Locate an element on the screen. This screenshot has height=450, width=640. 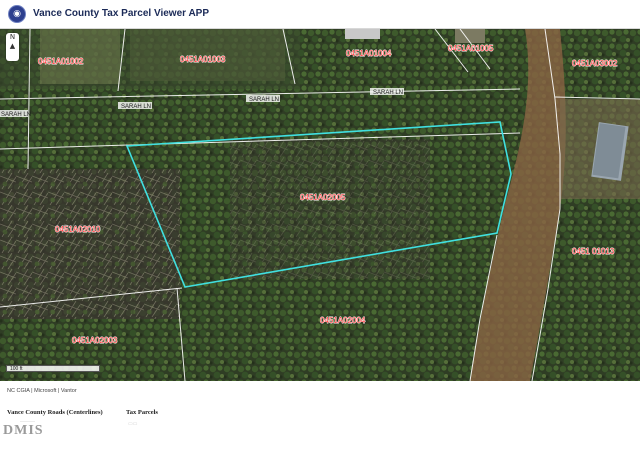
parcel-label: 0451A01005 is located at coordinates (471, 48).